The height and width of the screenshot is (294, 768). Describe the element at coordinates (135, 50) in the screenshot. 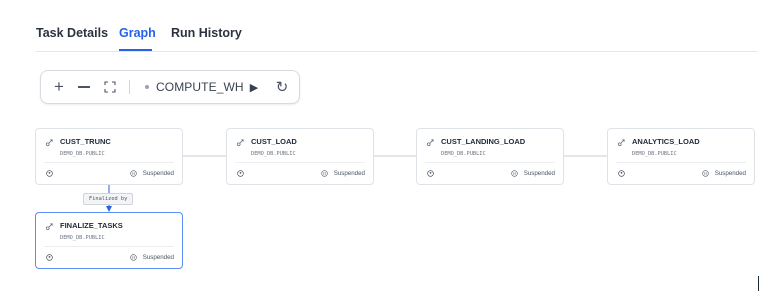

I see `active-tab-indicator` at that location.